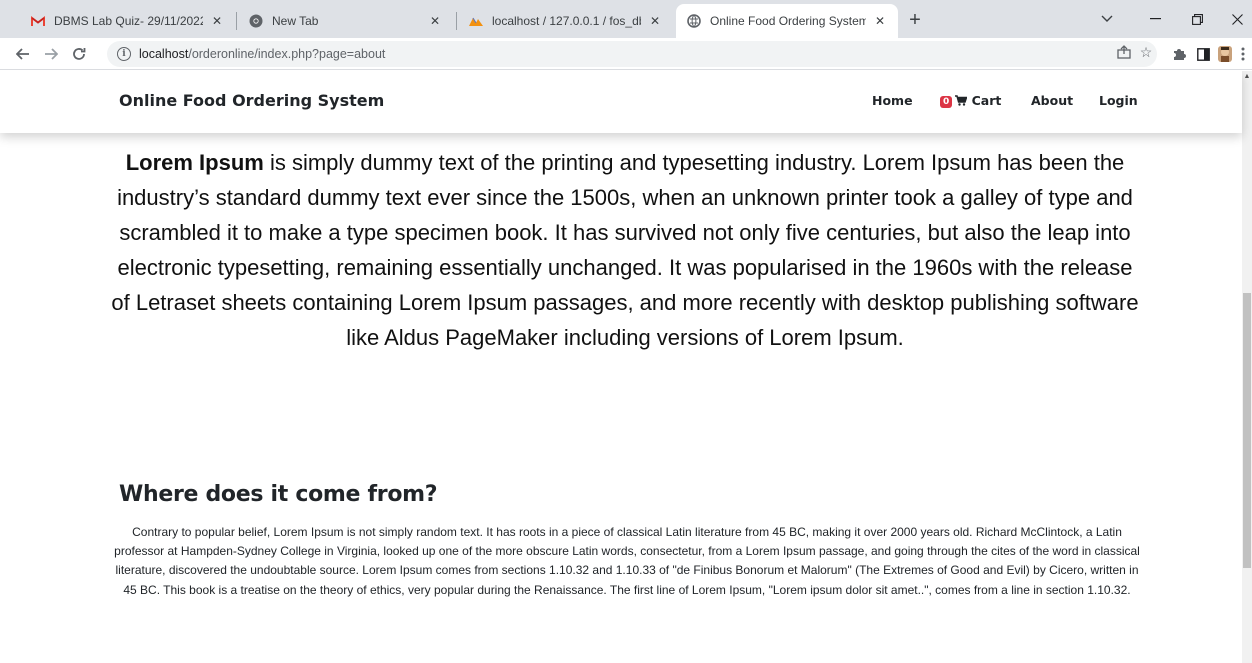  What do you see at coordinates (295, 21) in the screenshot?
I see `tab-title: New Tab` at bounding box center [295, 21].